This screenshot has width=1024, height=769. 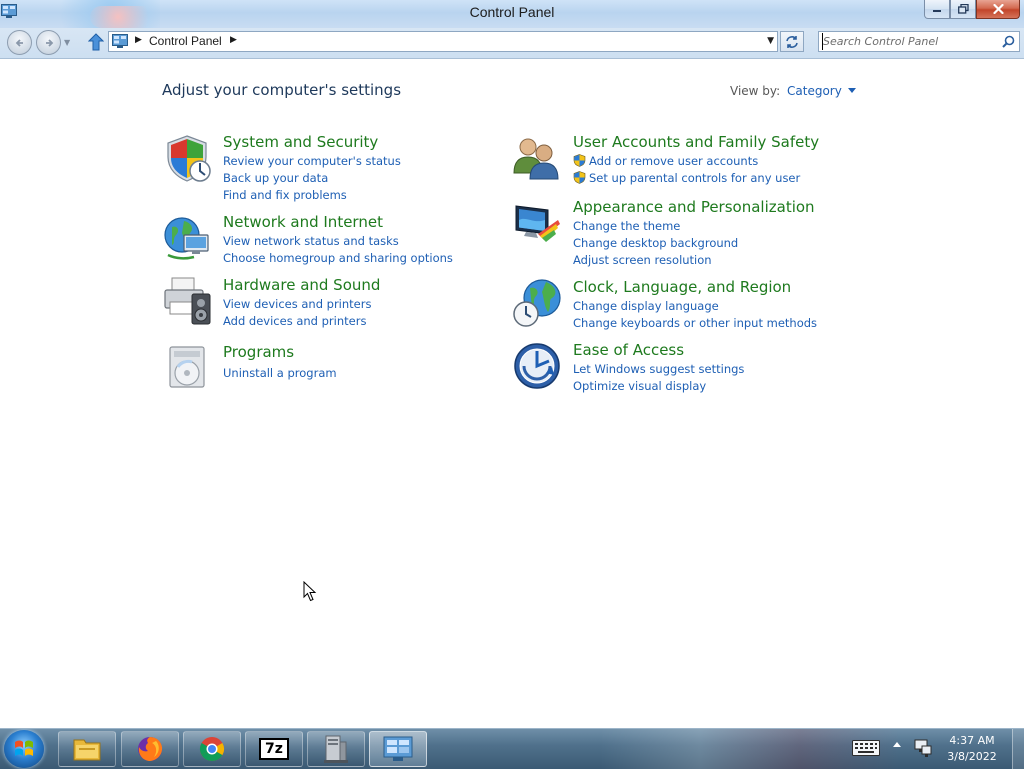 I want to click on view-by-dropdown: Category, so click(x=821, y=91).